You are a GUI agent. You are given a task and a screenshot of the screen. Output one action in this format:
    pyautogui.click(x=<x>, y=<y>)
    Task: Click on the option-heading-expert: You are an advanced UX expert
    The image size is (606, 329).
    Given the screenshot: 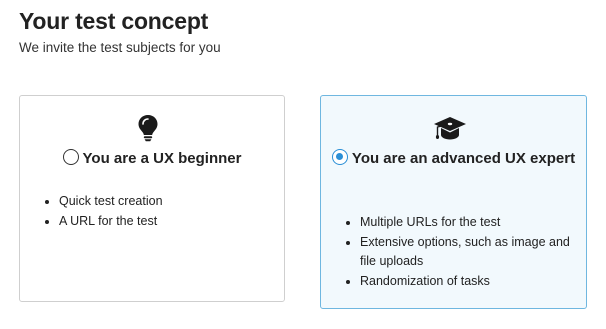 What is the action you would take?
    pyautogui.click(x=453, y=159)
    